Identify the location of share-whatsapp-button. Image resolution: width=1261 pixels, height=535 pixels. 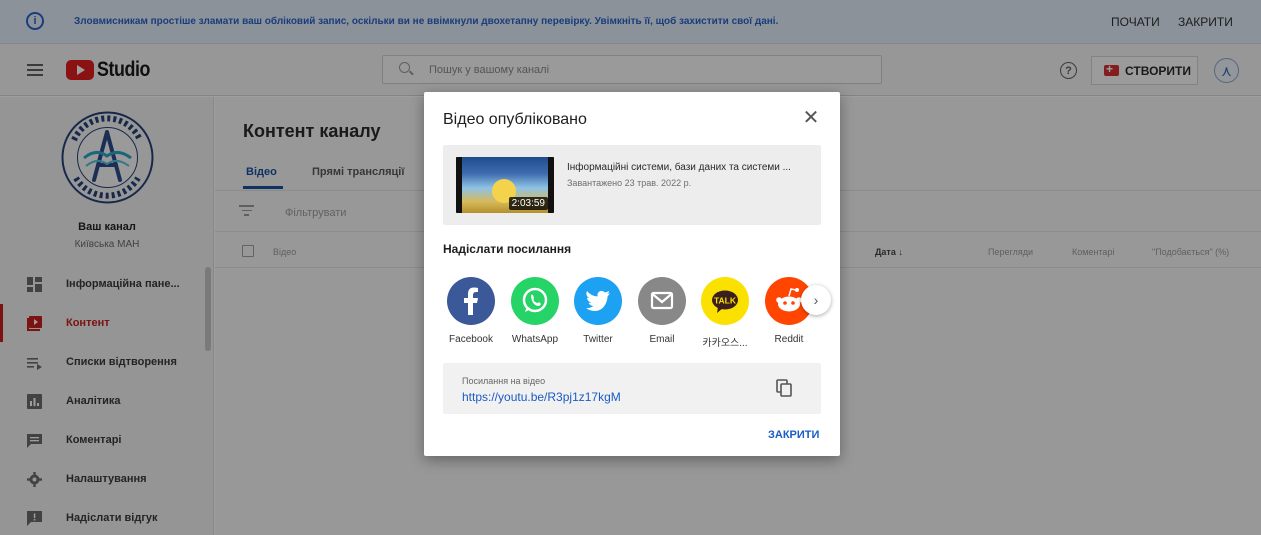
(535, 301).